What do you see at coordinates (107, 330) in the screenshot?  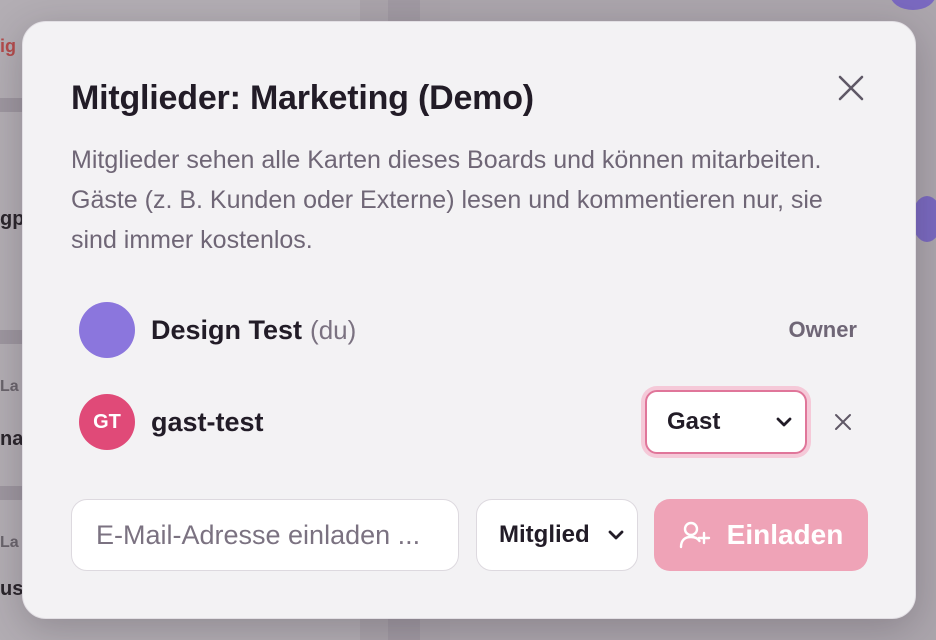 I see `avatar` at bounding box center [107, 330].